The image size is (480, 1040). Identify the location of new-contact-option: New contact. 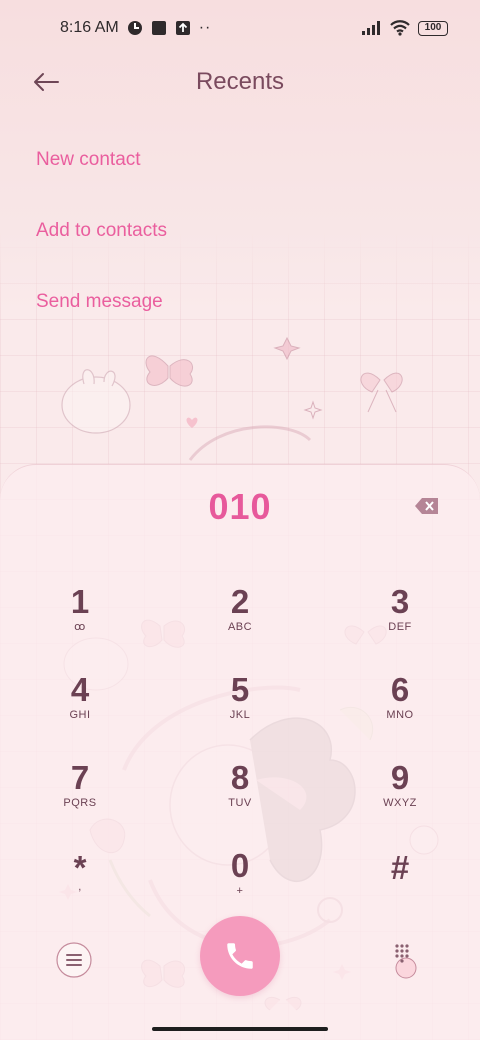
(88, 160).